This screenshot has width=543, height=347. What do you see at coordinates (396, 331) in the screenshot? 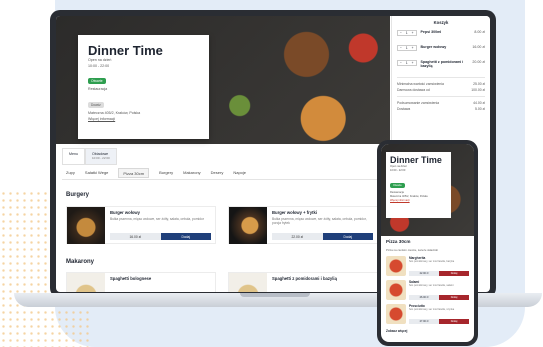
I see `phone-see-more: Zobacz więcej` at bounding box center [396, 331].